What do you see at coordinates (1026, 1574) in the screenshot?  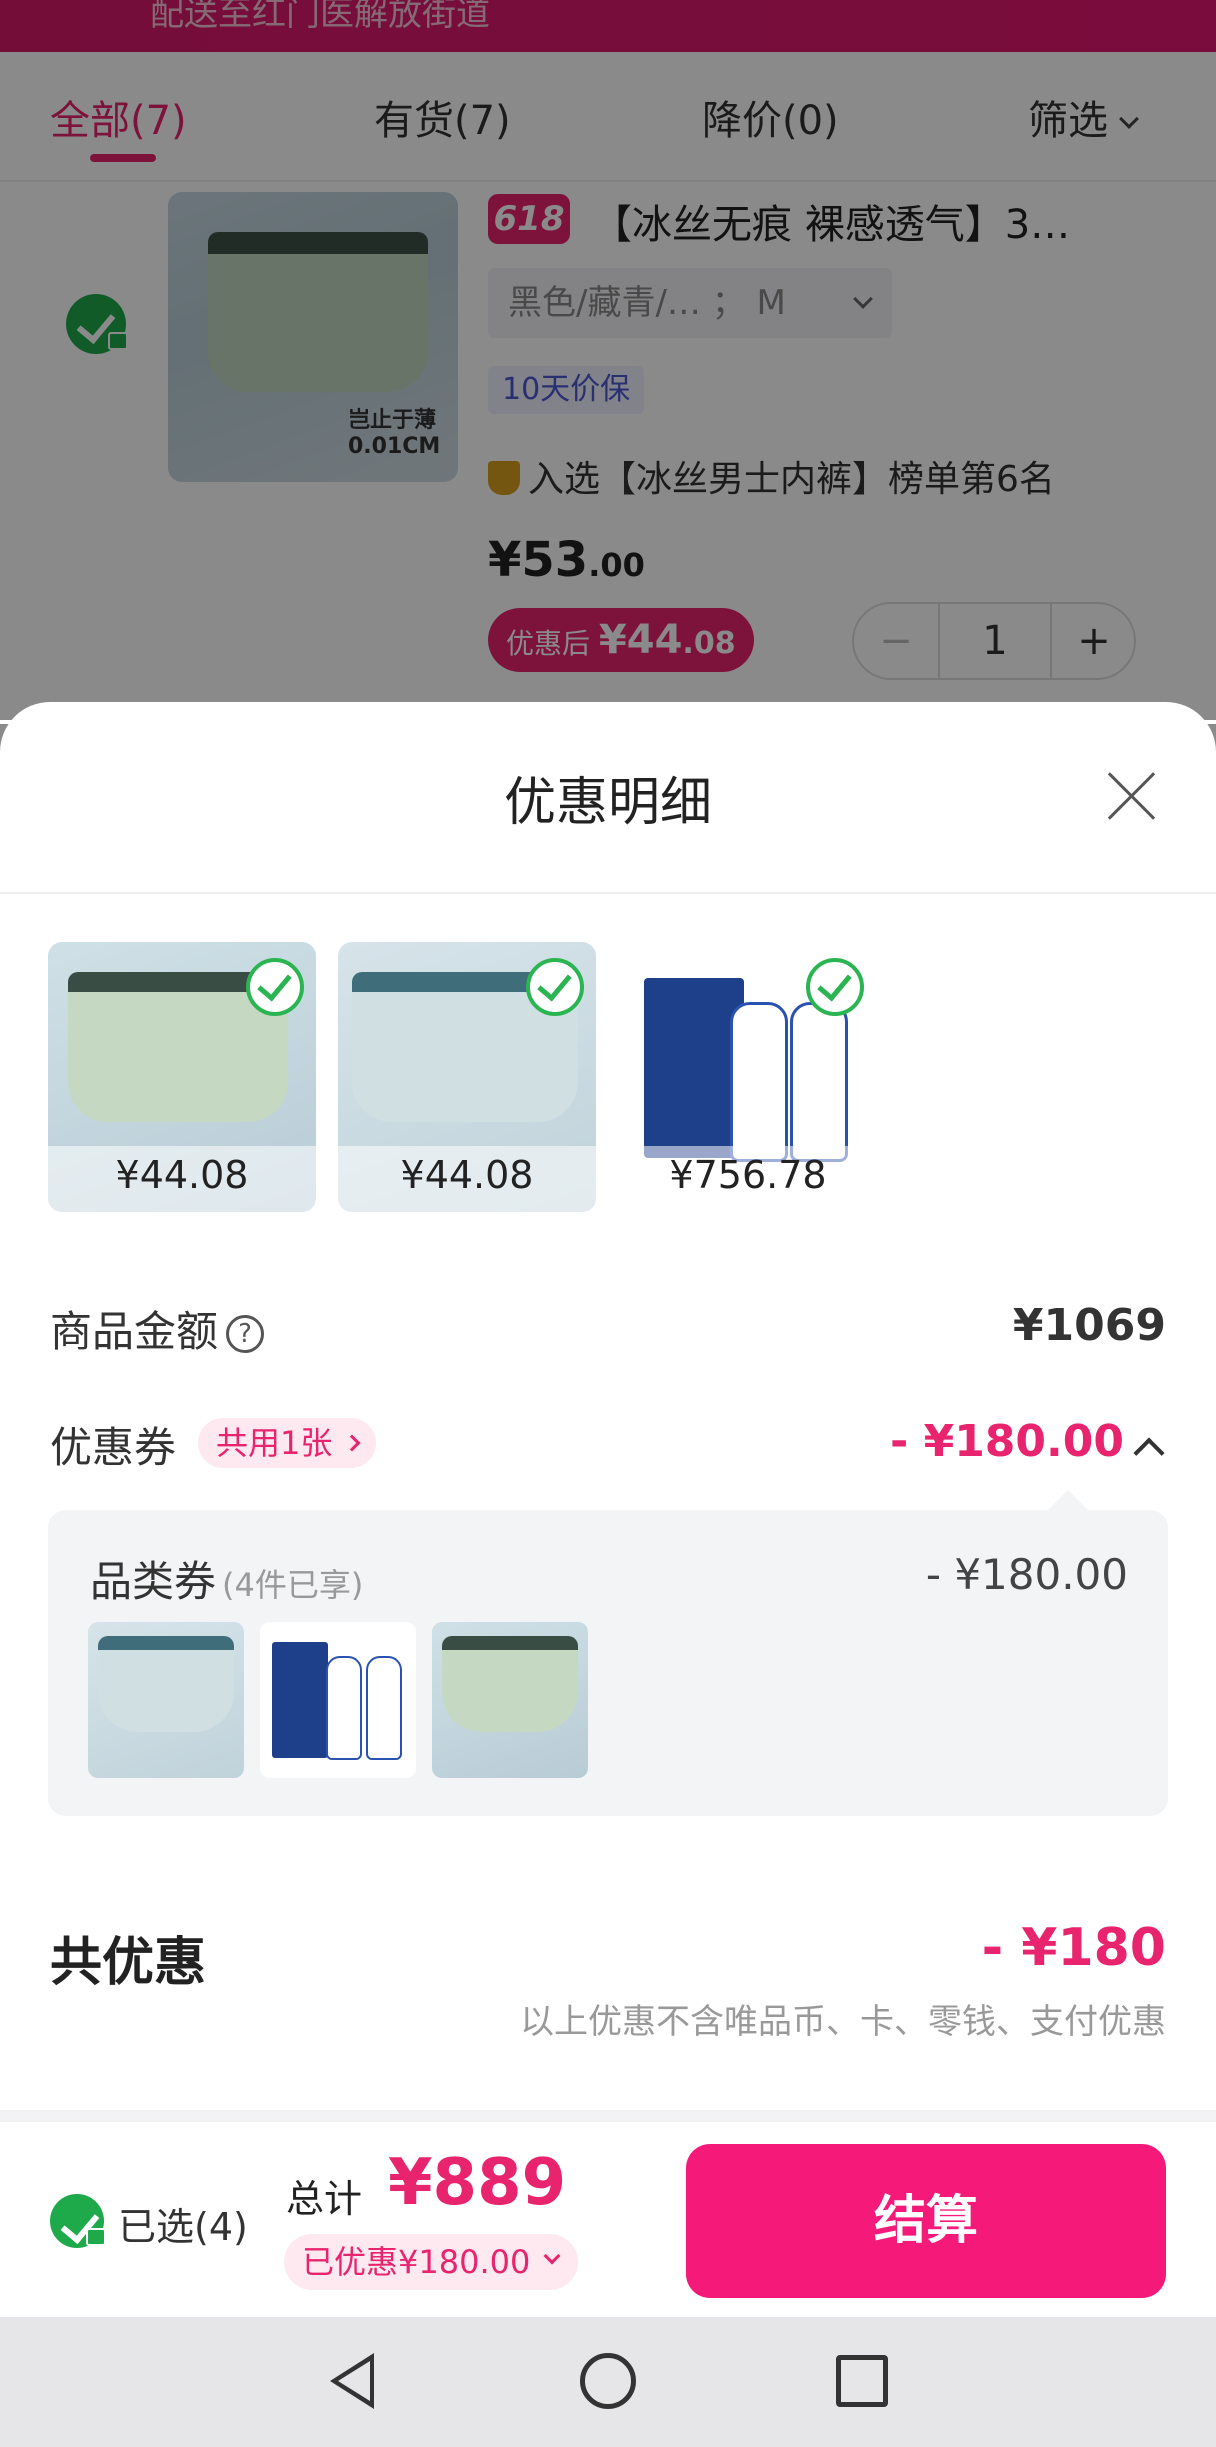 I see `category-coupon-amount: - ¥180.00` at bounding box center [1026, 1574].